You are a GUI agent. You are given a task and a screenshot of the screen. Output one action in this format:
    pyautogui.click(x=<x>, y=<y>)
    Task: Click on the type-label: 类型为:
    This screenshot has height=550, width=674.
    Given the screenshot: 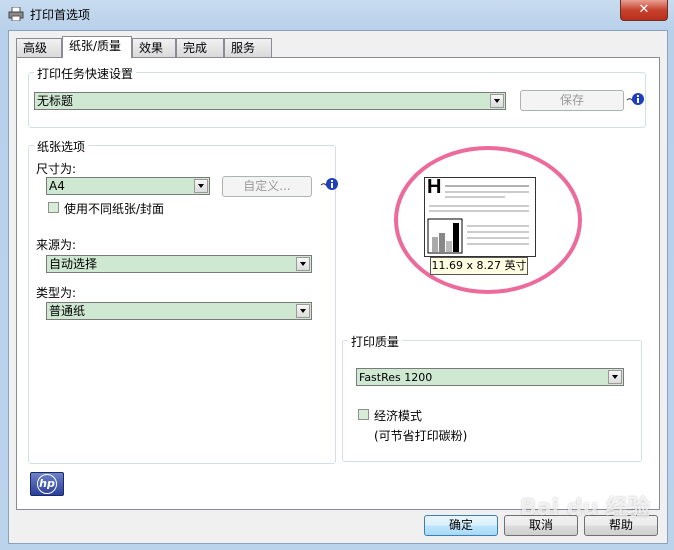 What is the action you would take?
    pyautogui.click(x=56, y=293)
    